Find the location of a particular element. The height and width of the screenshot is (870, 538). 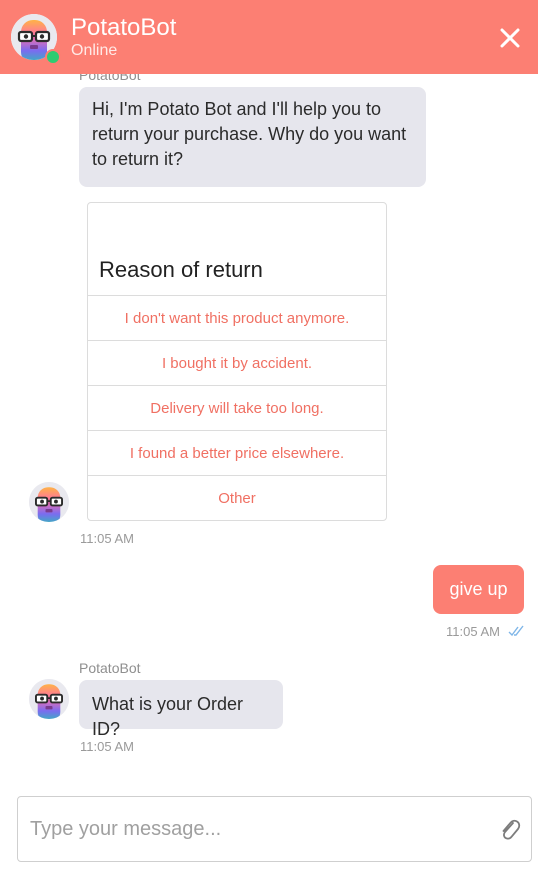

bot-status: Online is located at coordinates (94, 50).